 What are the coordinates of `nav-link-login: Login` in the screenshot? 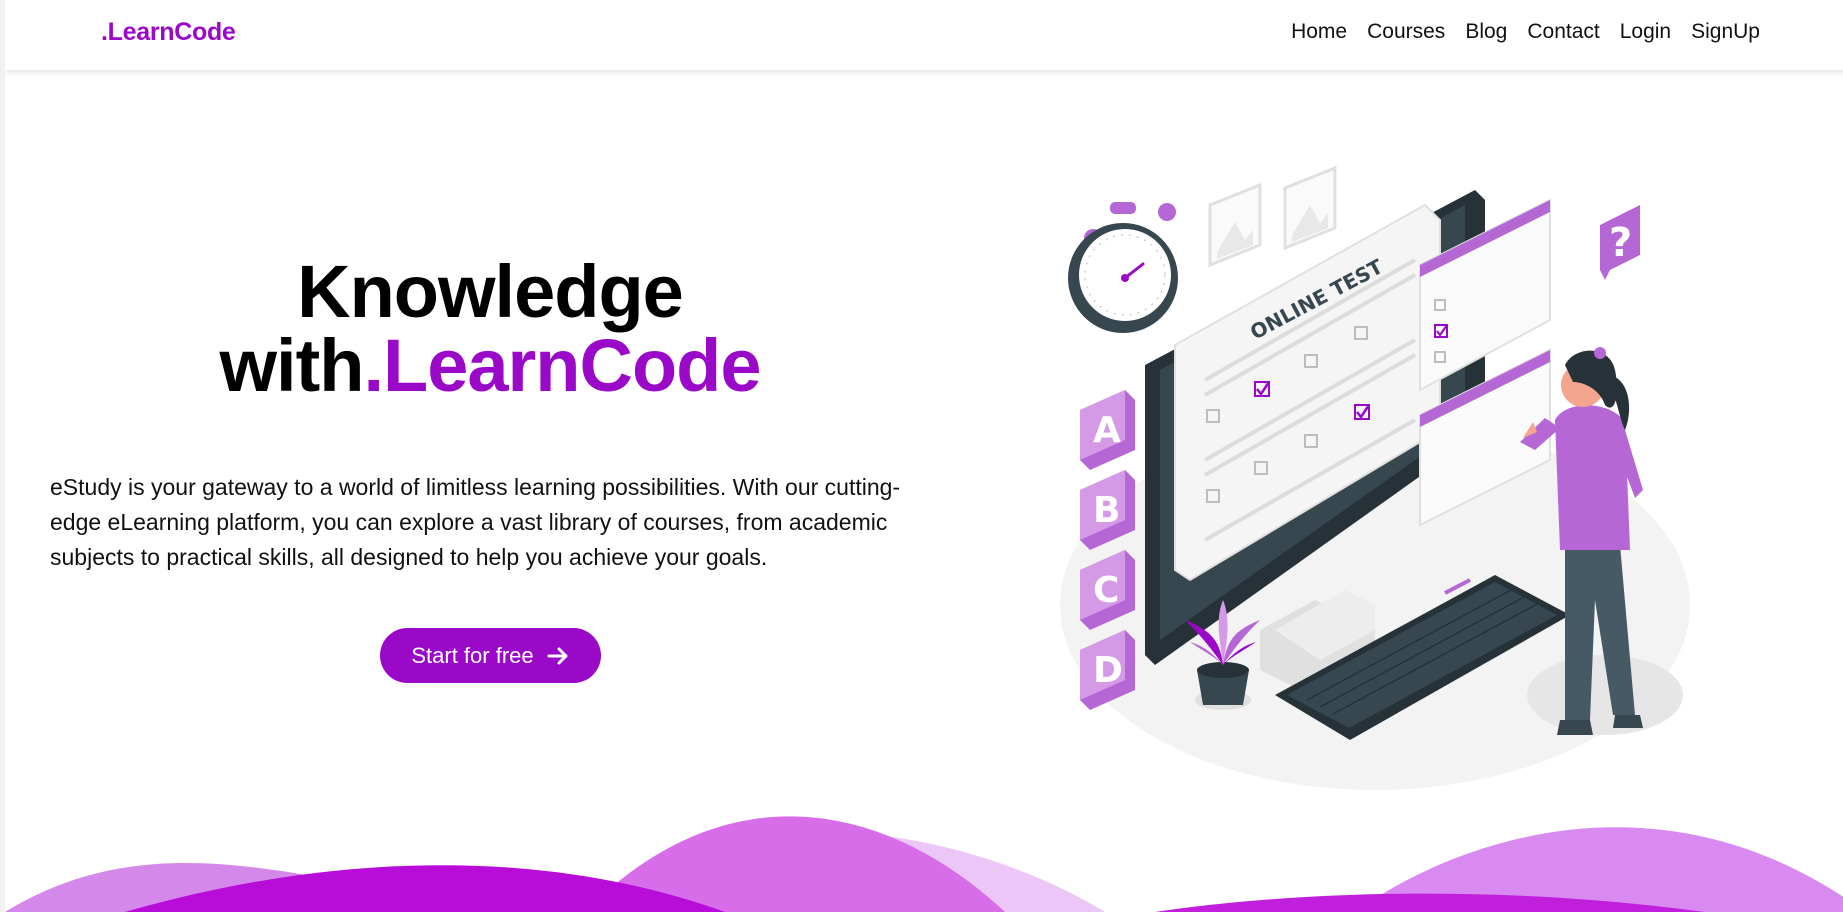 It's located at (1645, 32).